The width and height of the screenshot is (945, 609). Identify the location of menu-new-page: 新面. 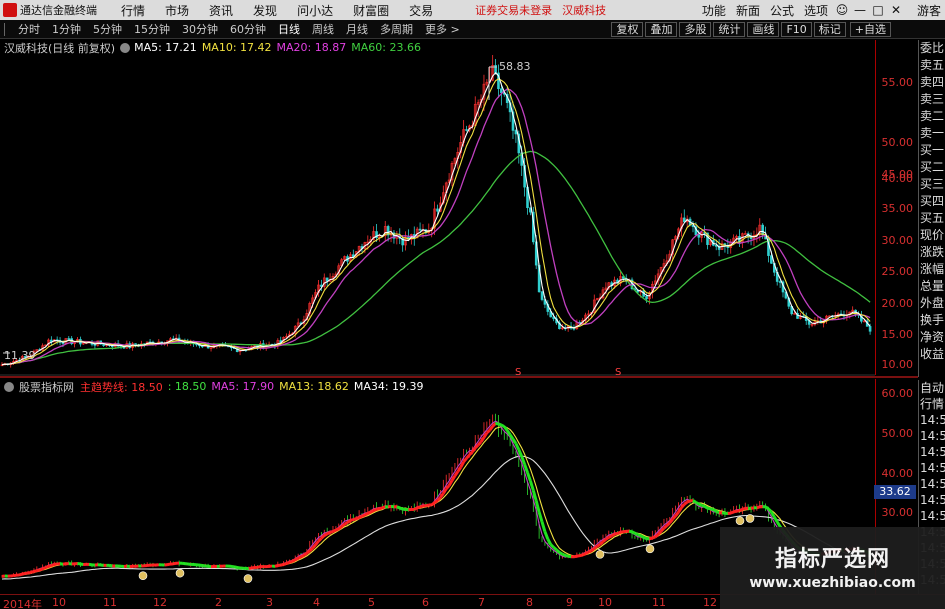
(748, 10).